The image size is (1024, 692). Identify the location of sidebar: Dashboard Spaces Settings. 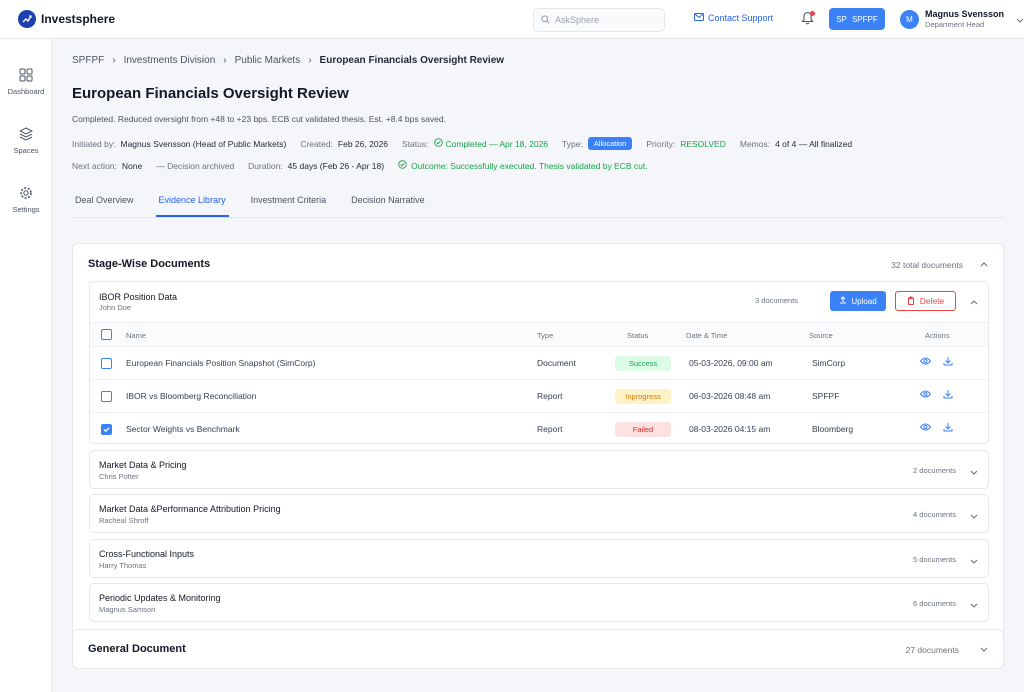
(26, 365).